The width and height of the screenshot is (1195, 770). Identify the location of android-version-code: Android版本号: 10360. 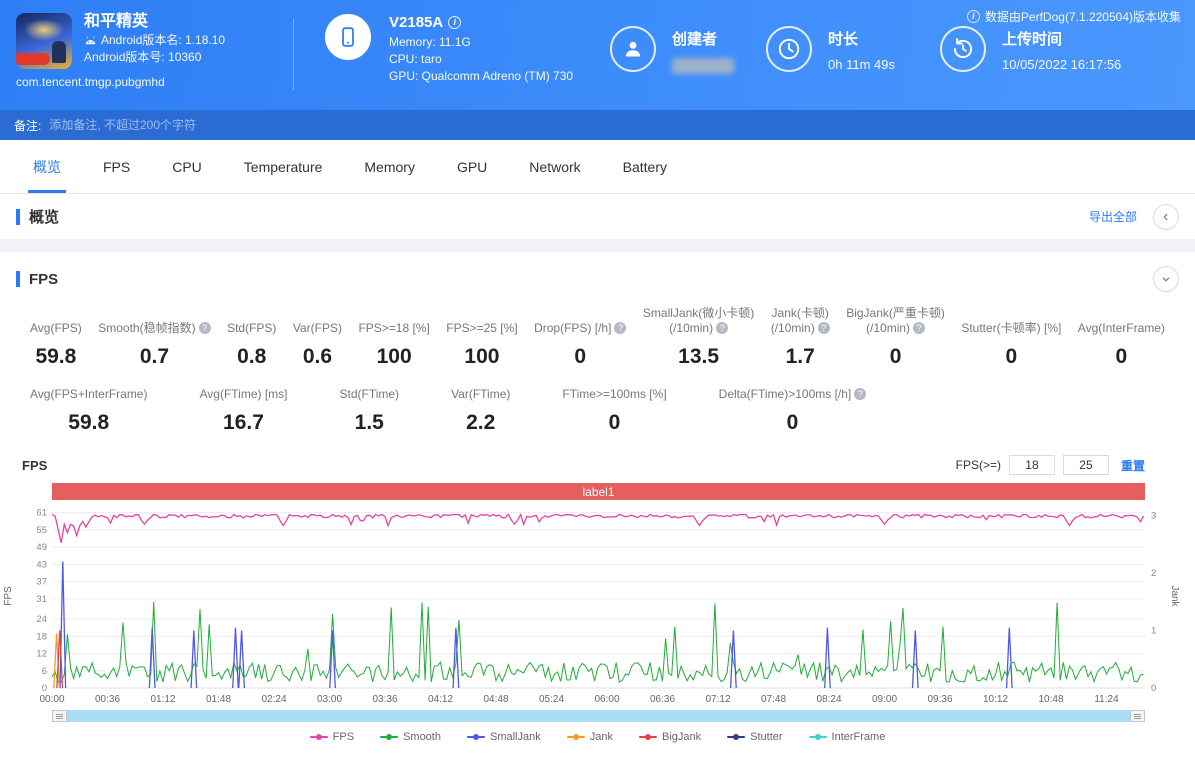
(143, 57).